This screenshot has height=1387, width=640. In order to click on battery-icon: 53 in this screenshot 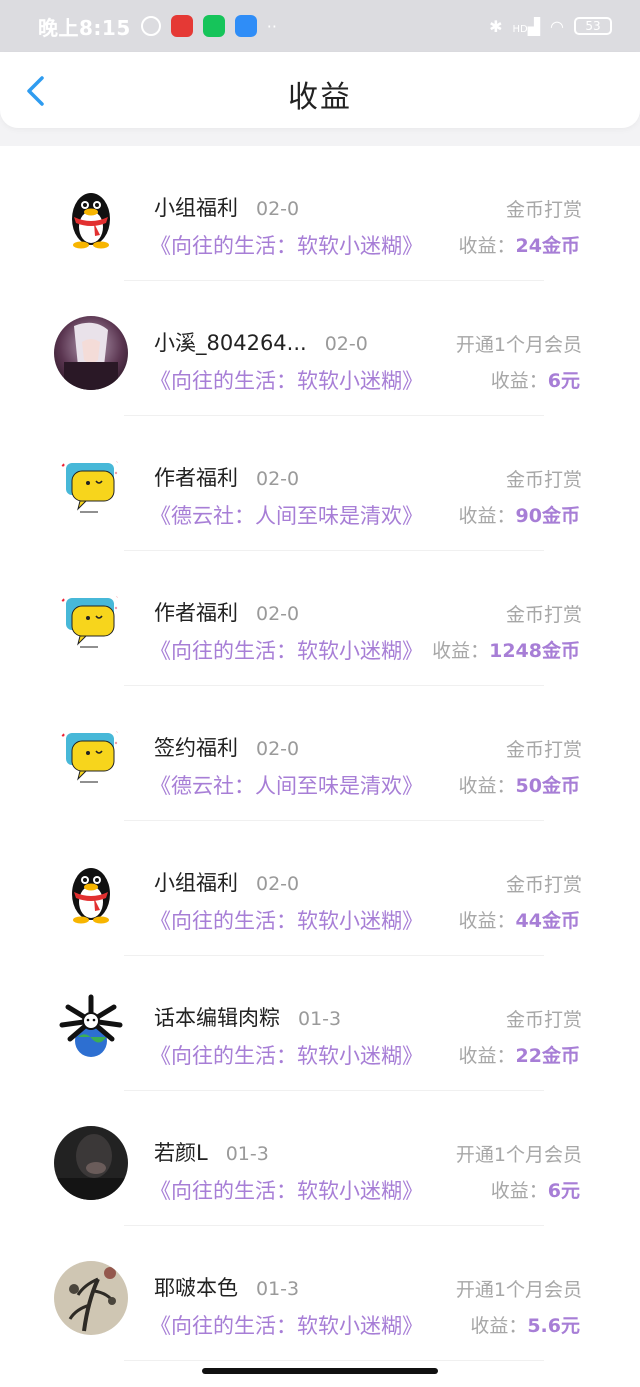, I will do `click(593, 26)`.